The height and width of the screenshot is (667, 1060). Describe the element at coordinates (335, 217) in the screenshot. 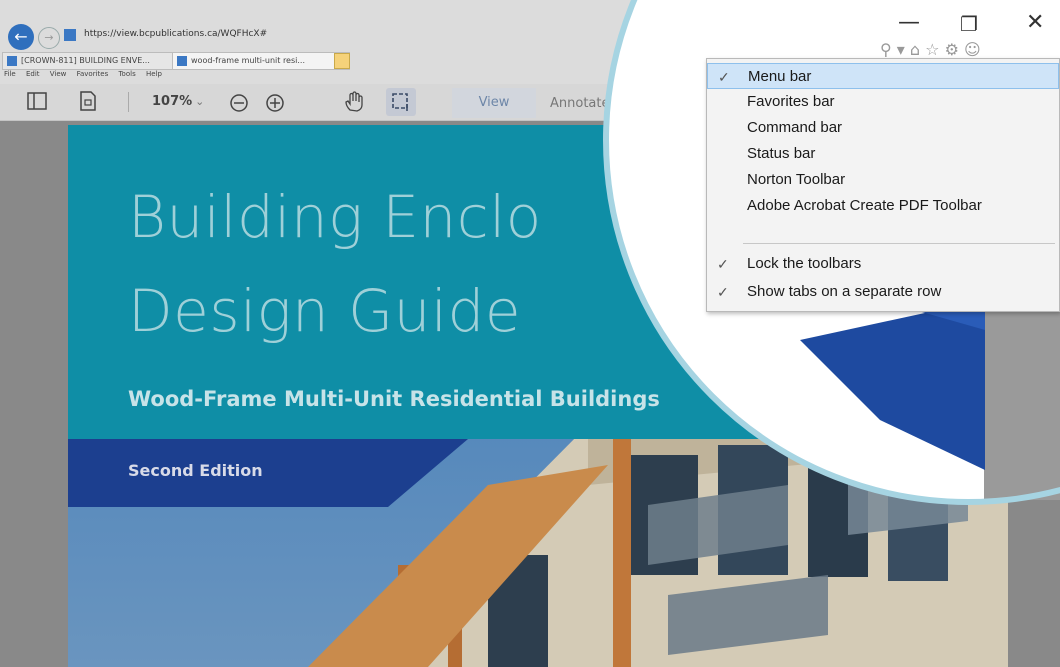

I see `cover-title-line-1: Building Enclo` at that location.